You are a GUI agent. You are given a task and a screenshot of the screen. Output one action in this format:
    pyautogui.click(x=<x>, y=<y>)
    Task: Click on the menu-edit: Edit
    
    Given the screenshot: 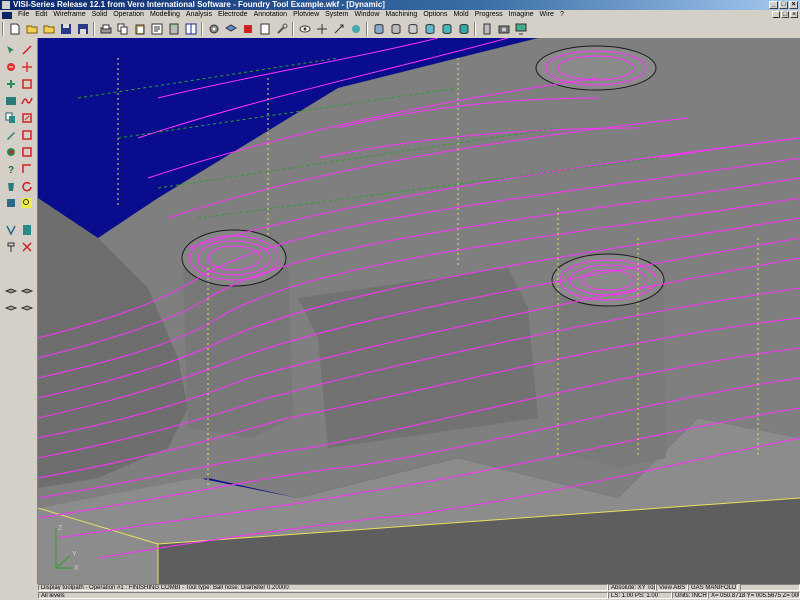 What is the action you would take?
    pyautogui.click(x=41, y=15)
    